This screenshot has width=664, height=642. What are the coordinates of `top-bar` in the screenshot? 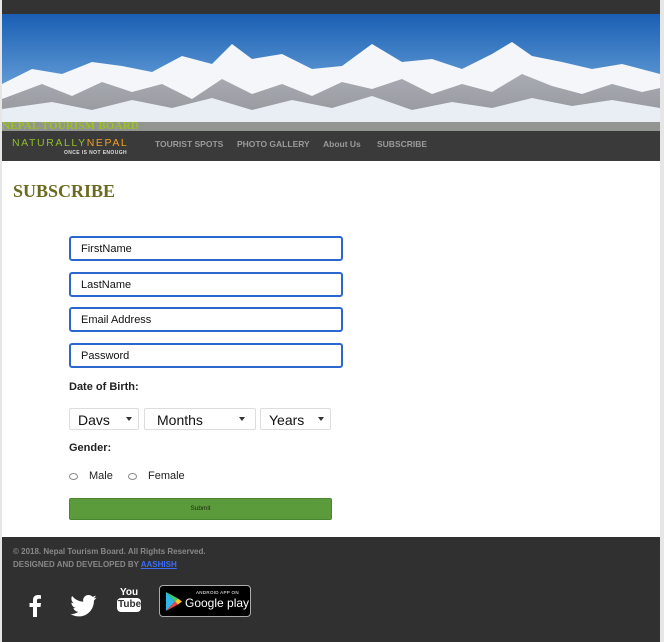 It's located at (331, 7).